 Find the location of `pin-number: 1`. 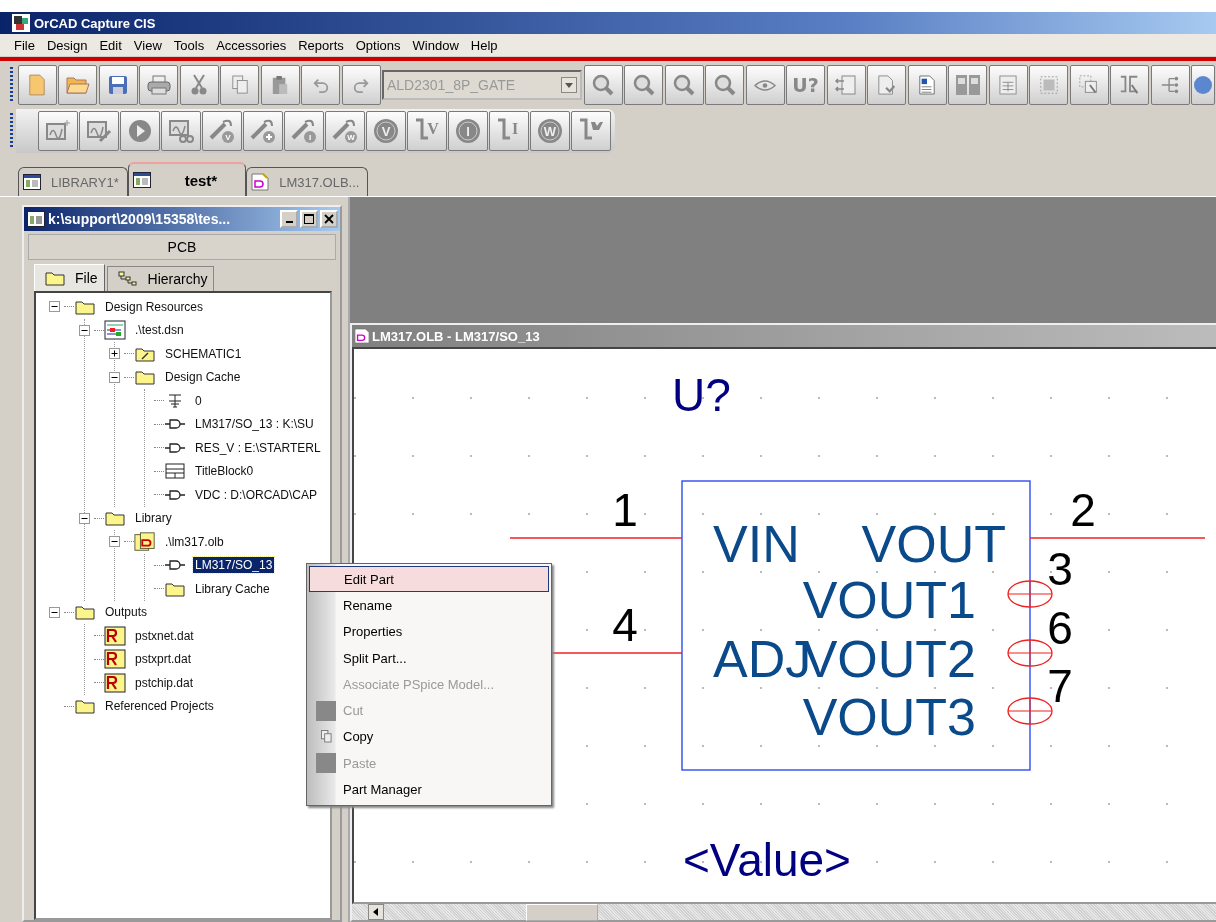

pin-number: 1 is located at coordinates (625, 510).